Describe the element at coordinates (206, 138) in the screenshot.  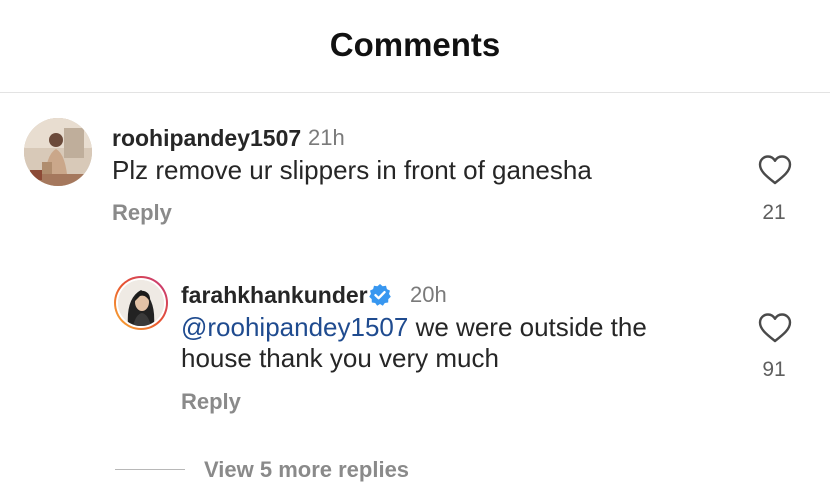
I see `comment-username: roohipandey1507` at that location.